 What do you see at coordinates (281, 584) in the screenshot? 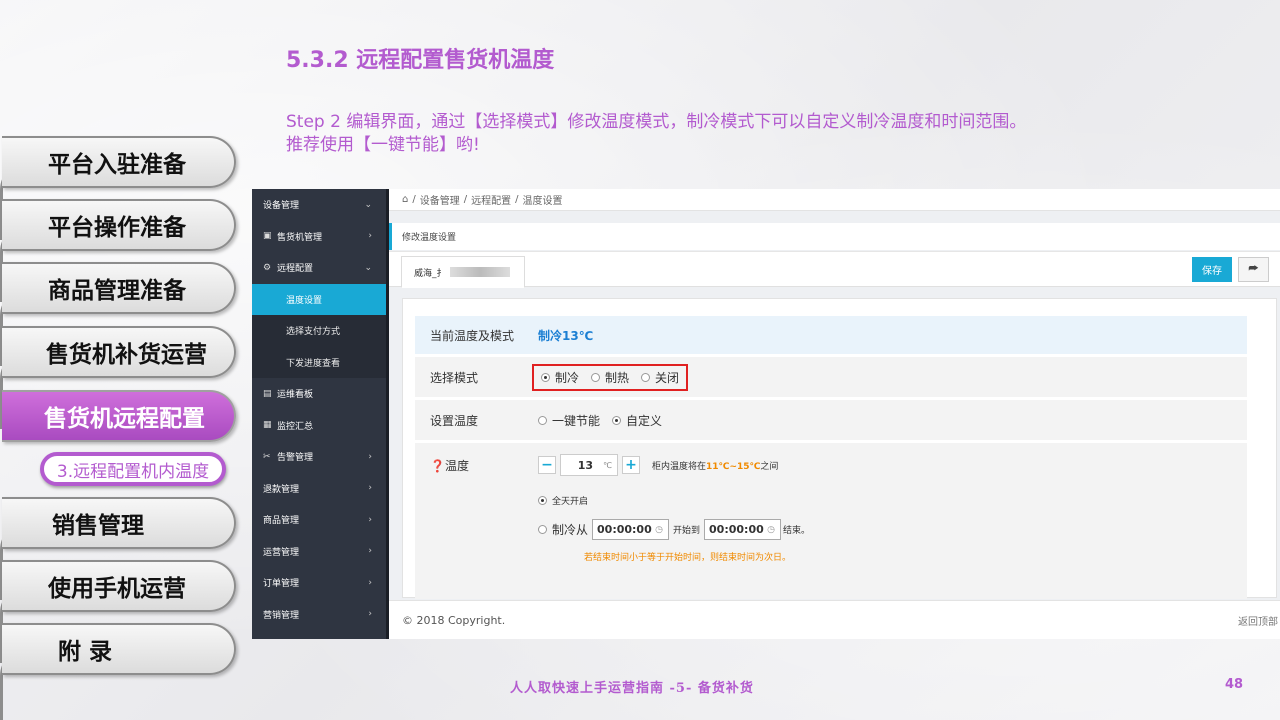
I see `sidebar-item-label: 订单管理` at bounding box center [281, 584].